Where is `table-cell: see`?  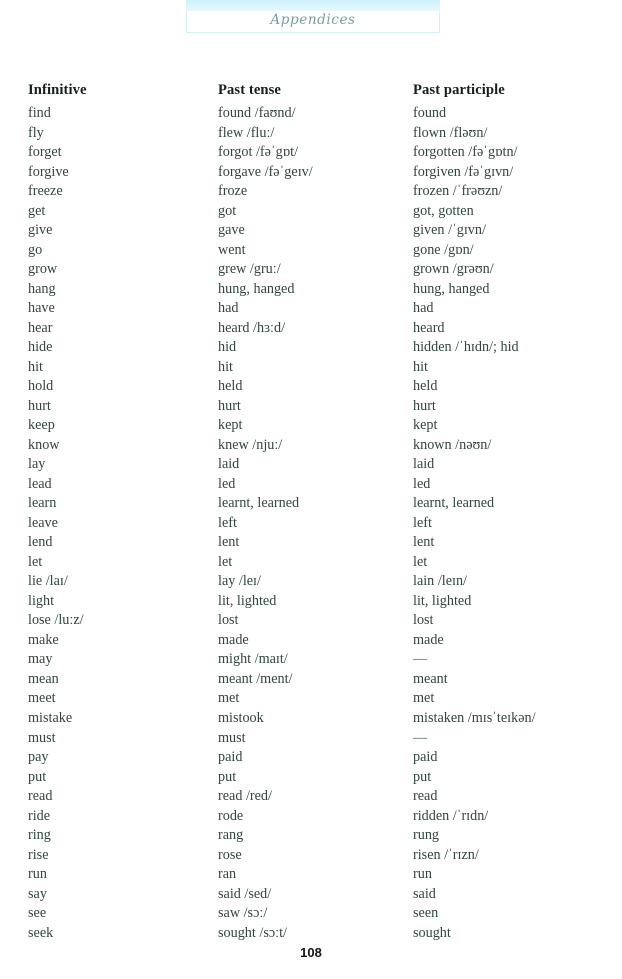
table-cell: see is located at coordinates (37, 913).